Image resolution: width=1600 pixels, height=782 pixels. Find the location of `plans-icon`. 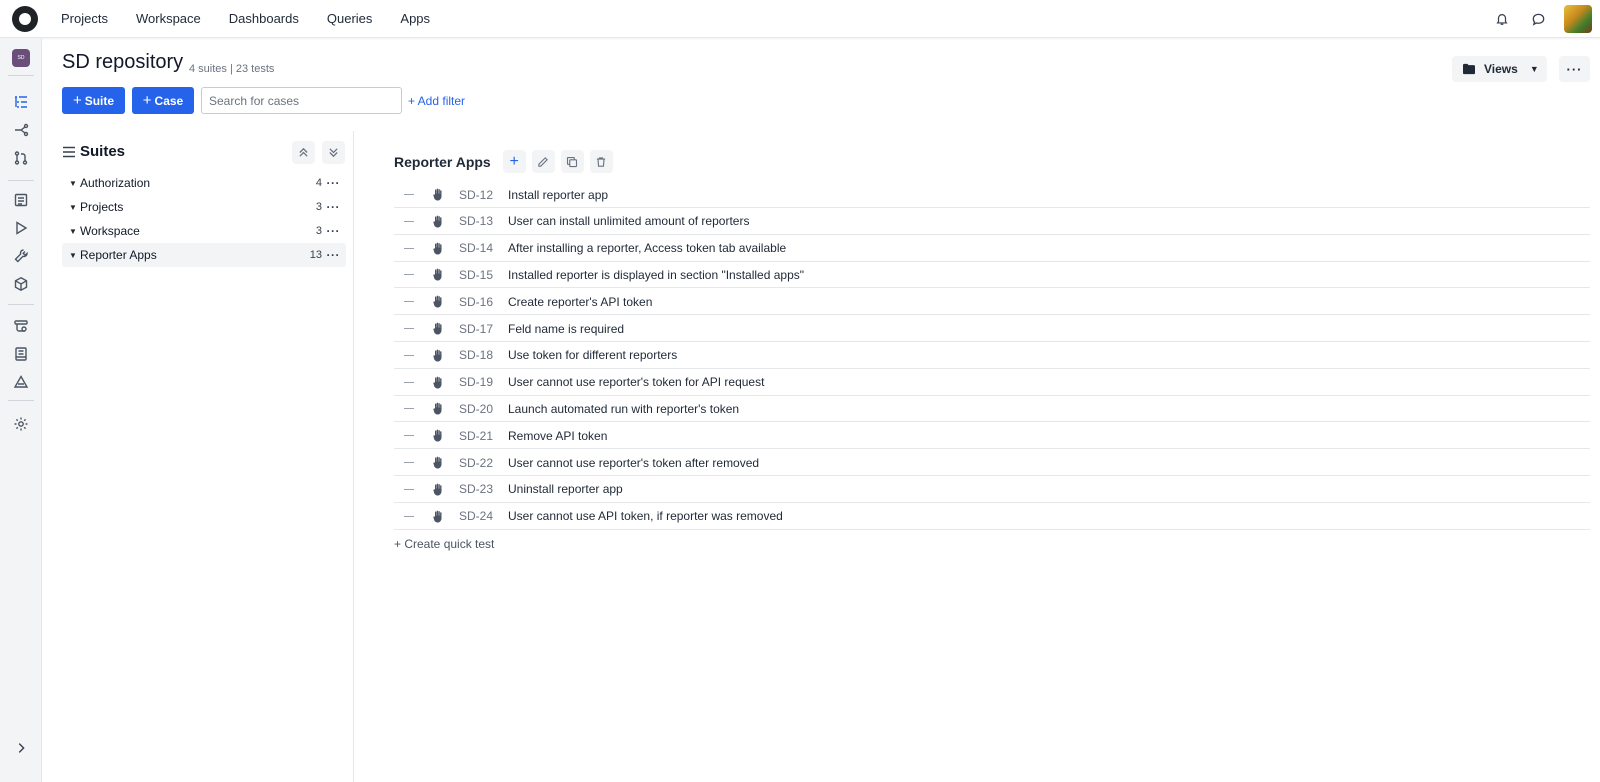

plans-icon is located at coordinates (21, 200).